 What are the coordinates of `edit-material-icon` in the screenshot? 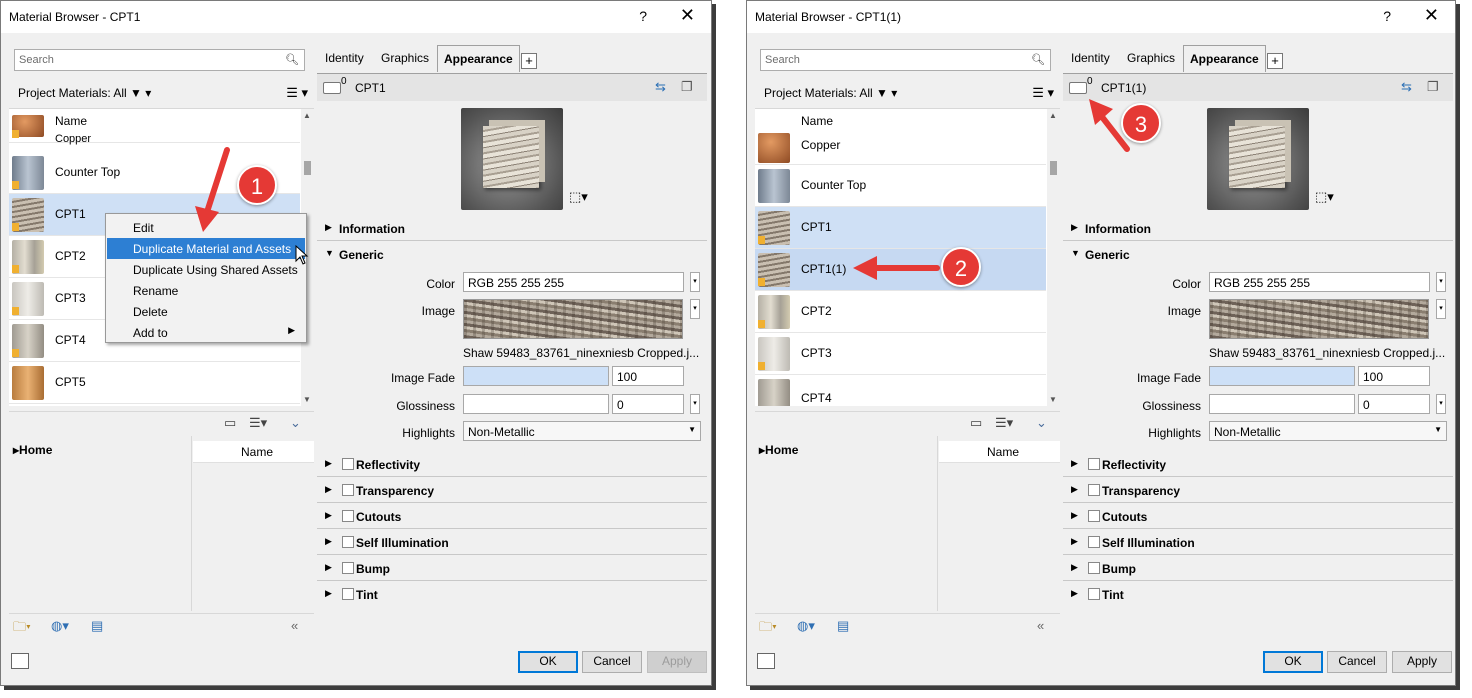 It's located at (20, 661).